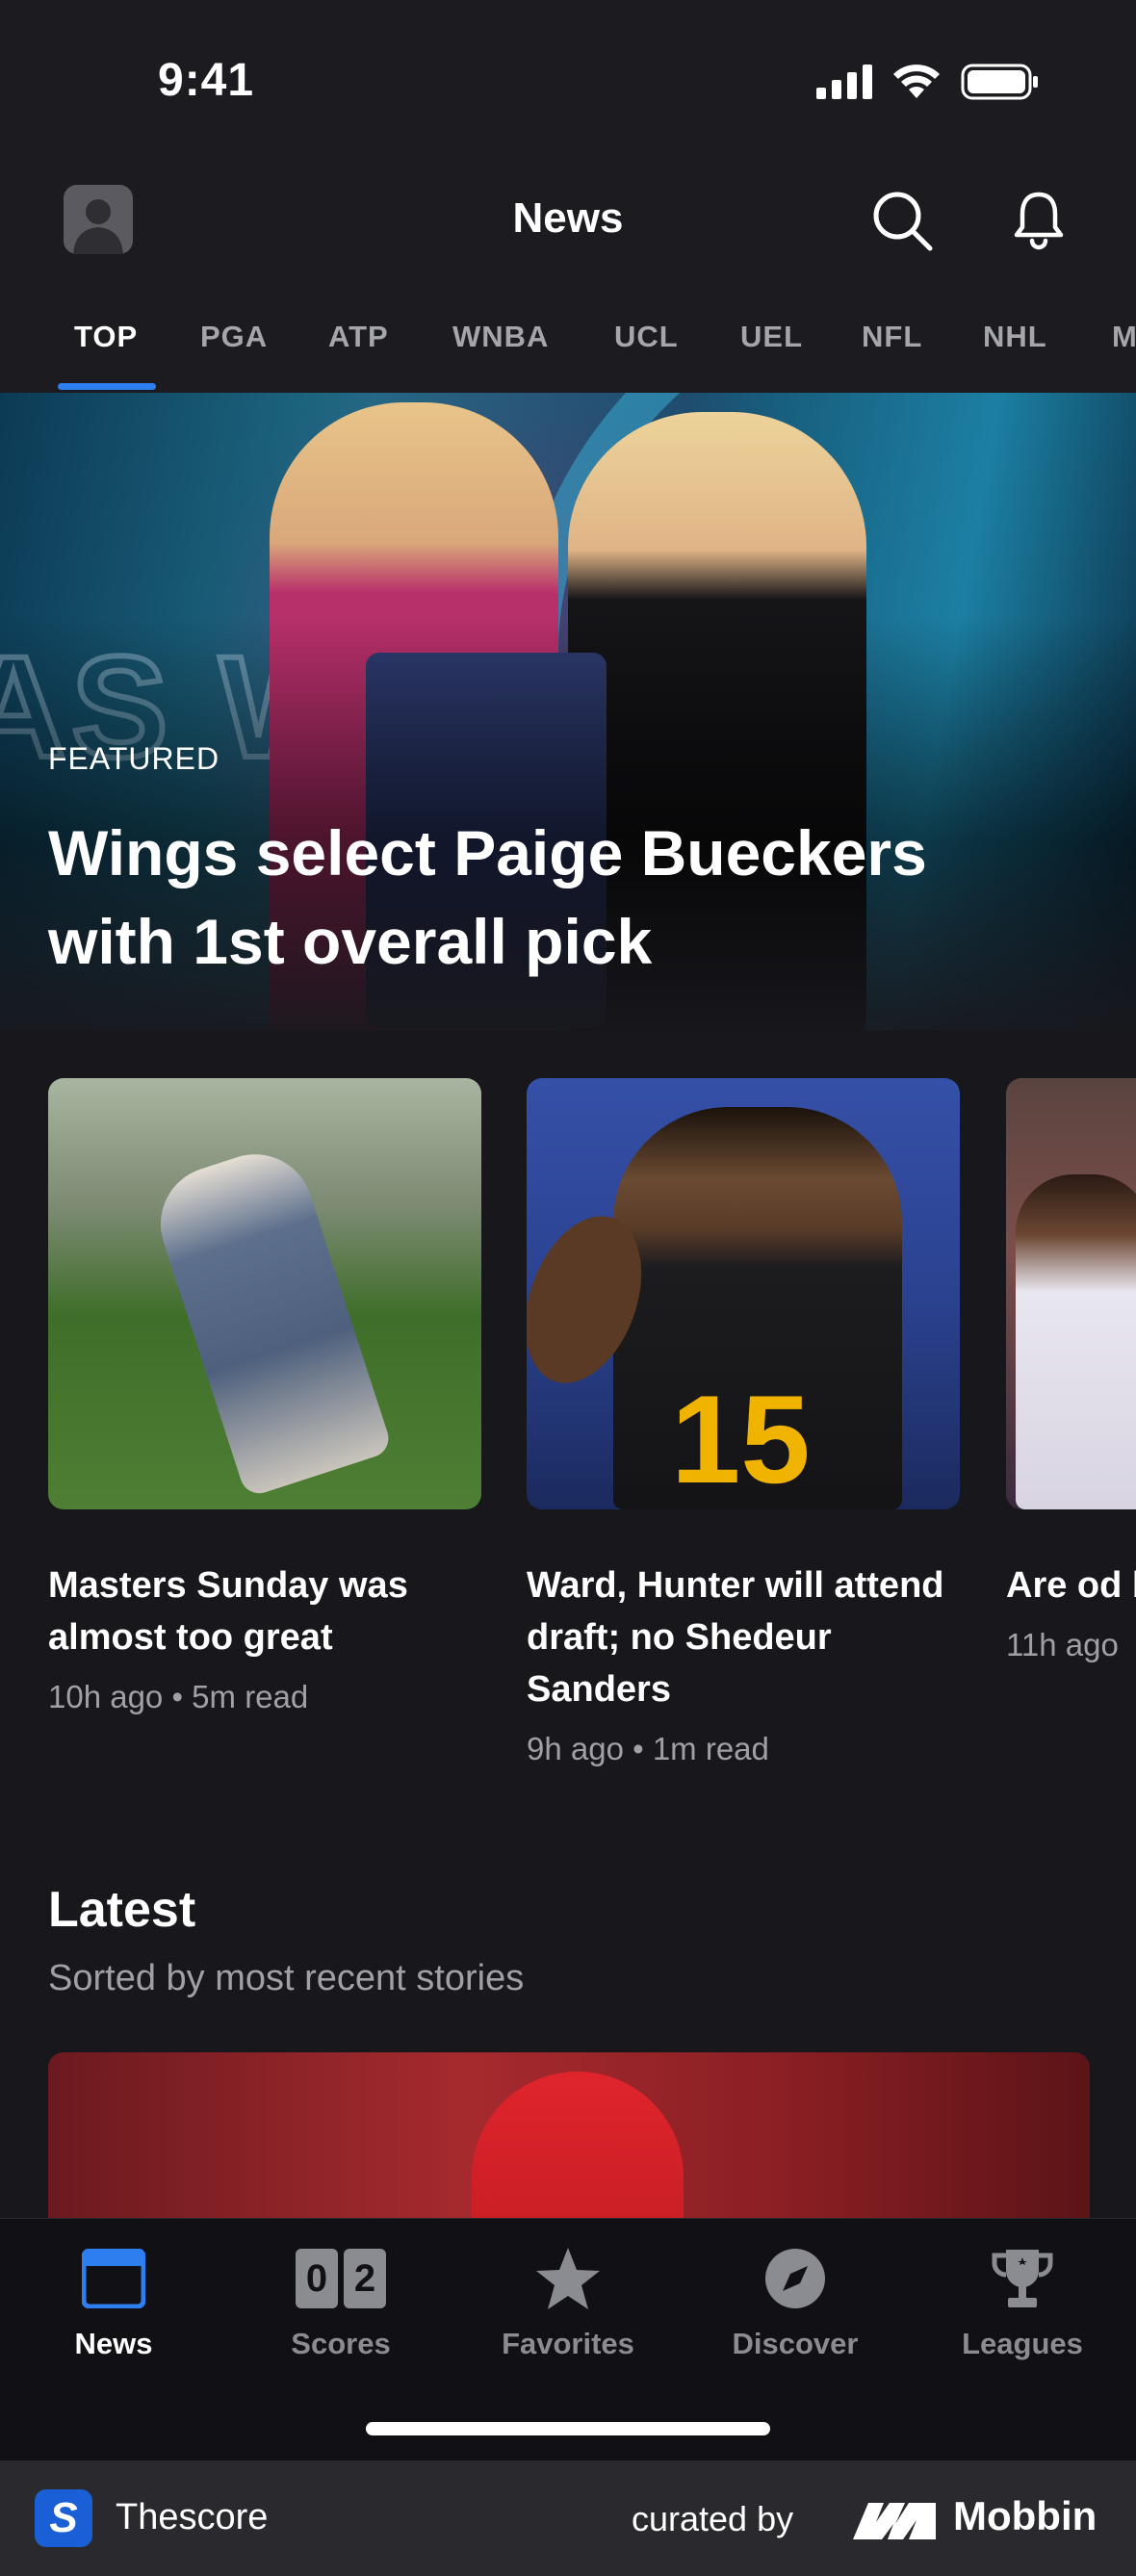 The width and height of the screenshot is (1136, 2576). I want to click on nav-news: News, so click(114, 2301).